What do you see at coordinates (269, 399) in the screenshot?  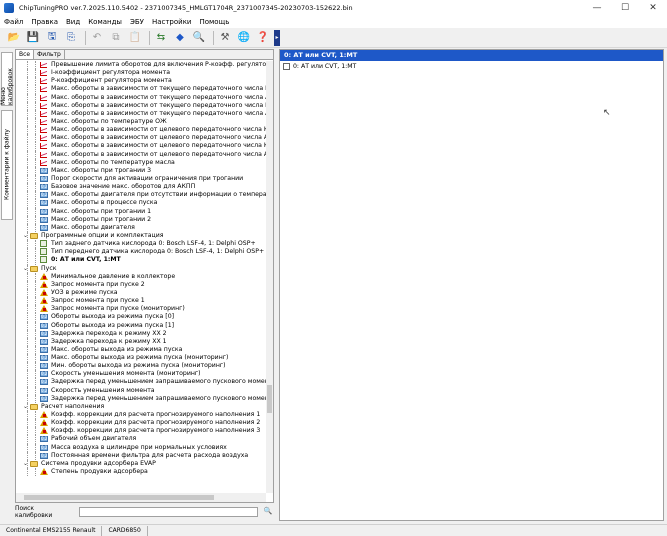 I see `vertical-scroll-thumb` at bounding box center [269, 399].